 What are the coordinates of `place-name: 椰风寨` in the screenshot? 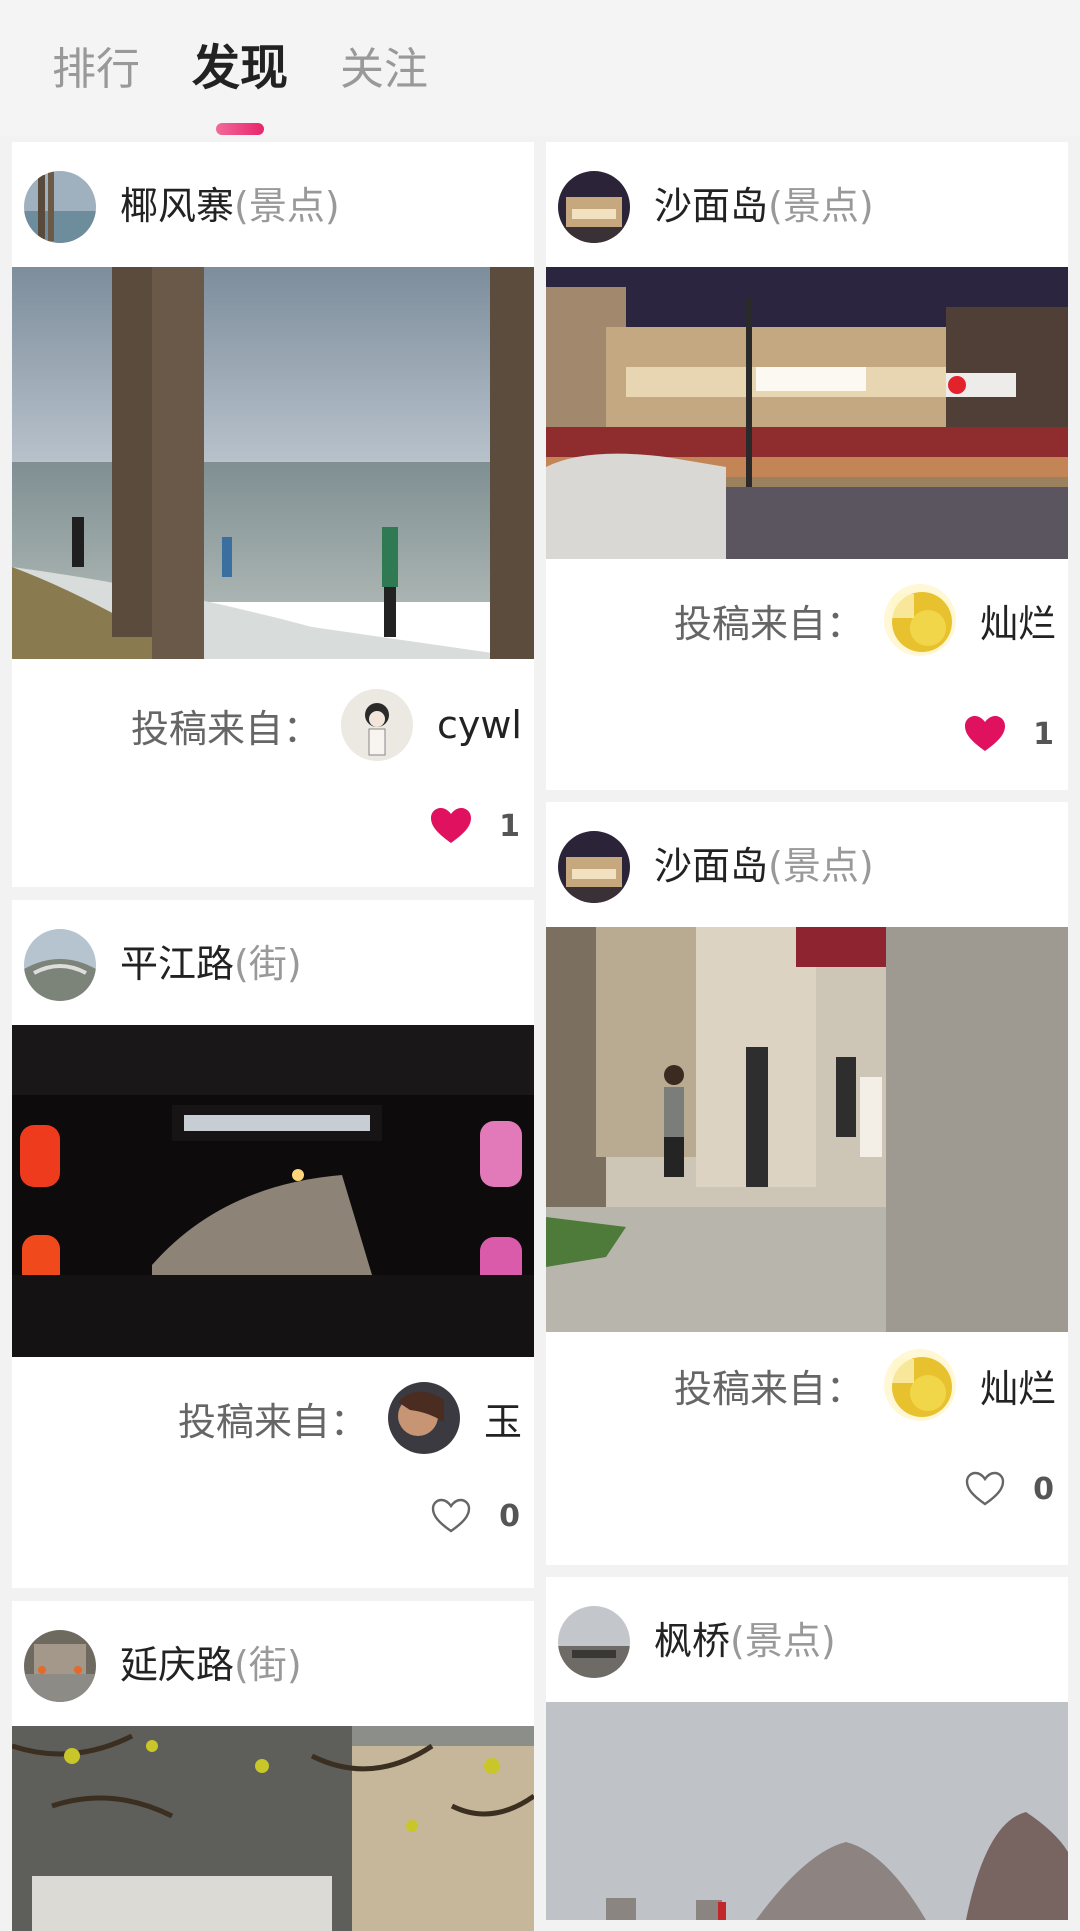 It's located at (177, 206).